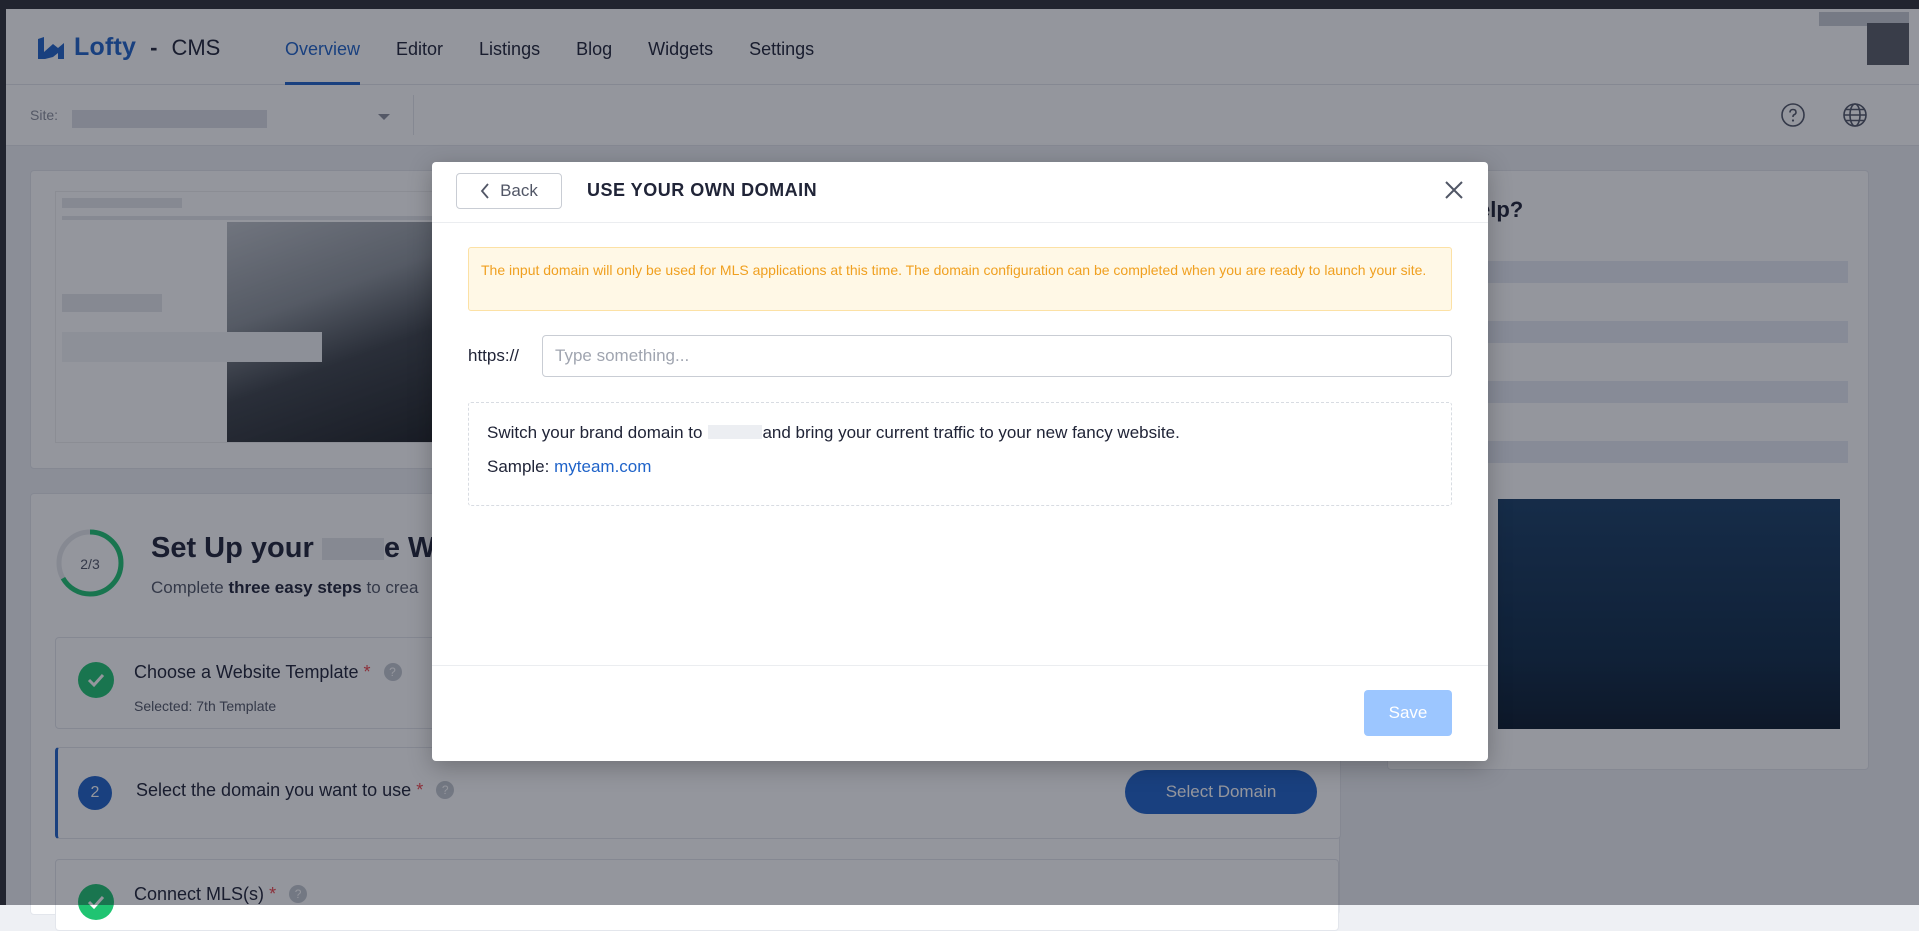 The height and width of the screenshot is (931, 1919). Describe the element at coordinates (484, 191) in the screenshot. I see `chevron-left-icon` at that location.